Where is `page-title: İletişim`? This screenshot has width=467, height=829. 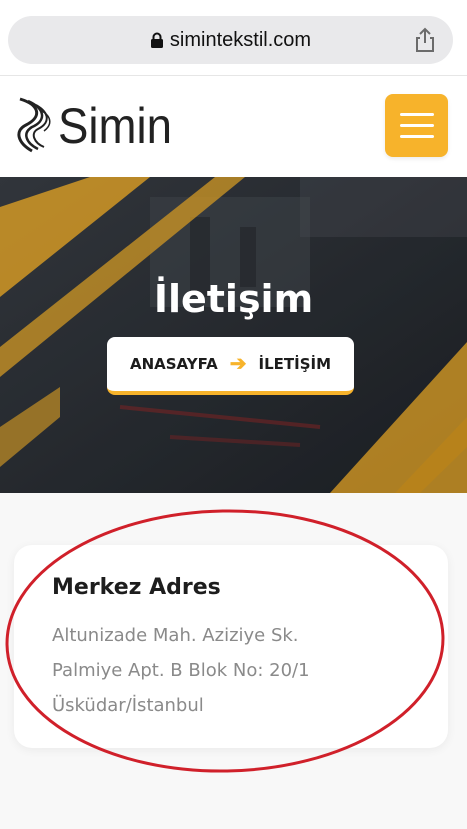
page-title: İletişim is located at coordinates (233, 299).